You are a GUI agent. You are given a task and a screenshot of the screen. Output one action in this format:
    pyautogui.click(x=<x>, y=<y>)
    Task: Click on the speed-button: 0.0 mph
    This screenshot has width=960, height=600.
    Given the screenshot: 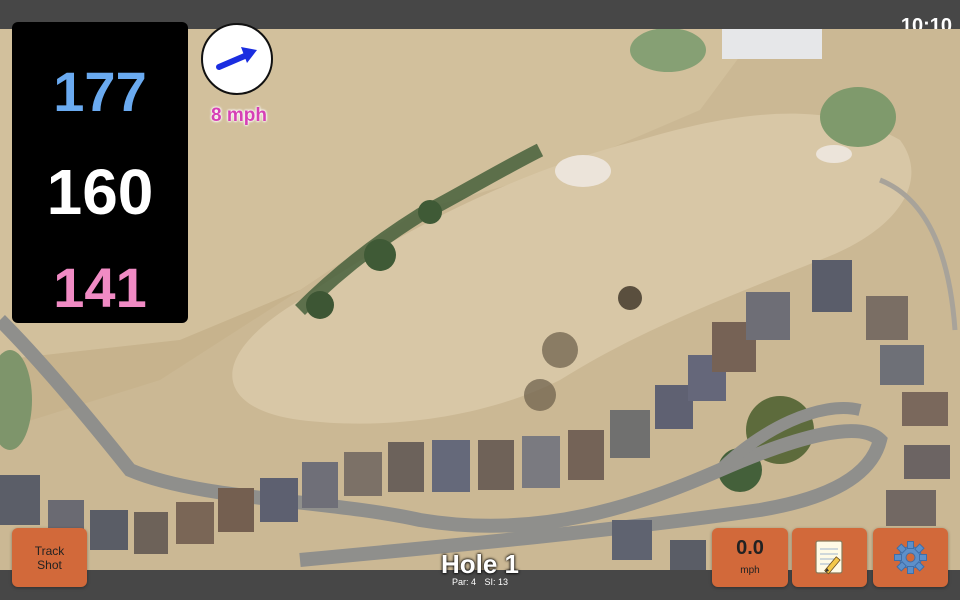 What is the action you would take?
    pyautogui.click(x=750, y=557)
    